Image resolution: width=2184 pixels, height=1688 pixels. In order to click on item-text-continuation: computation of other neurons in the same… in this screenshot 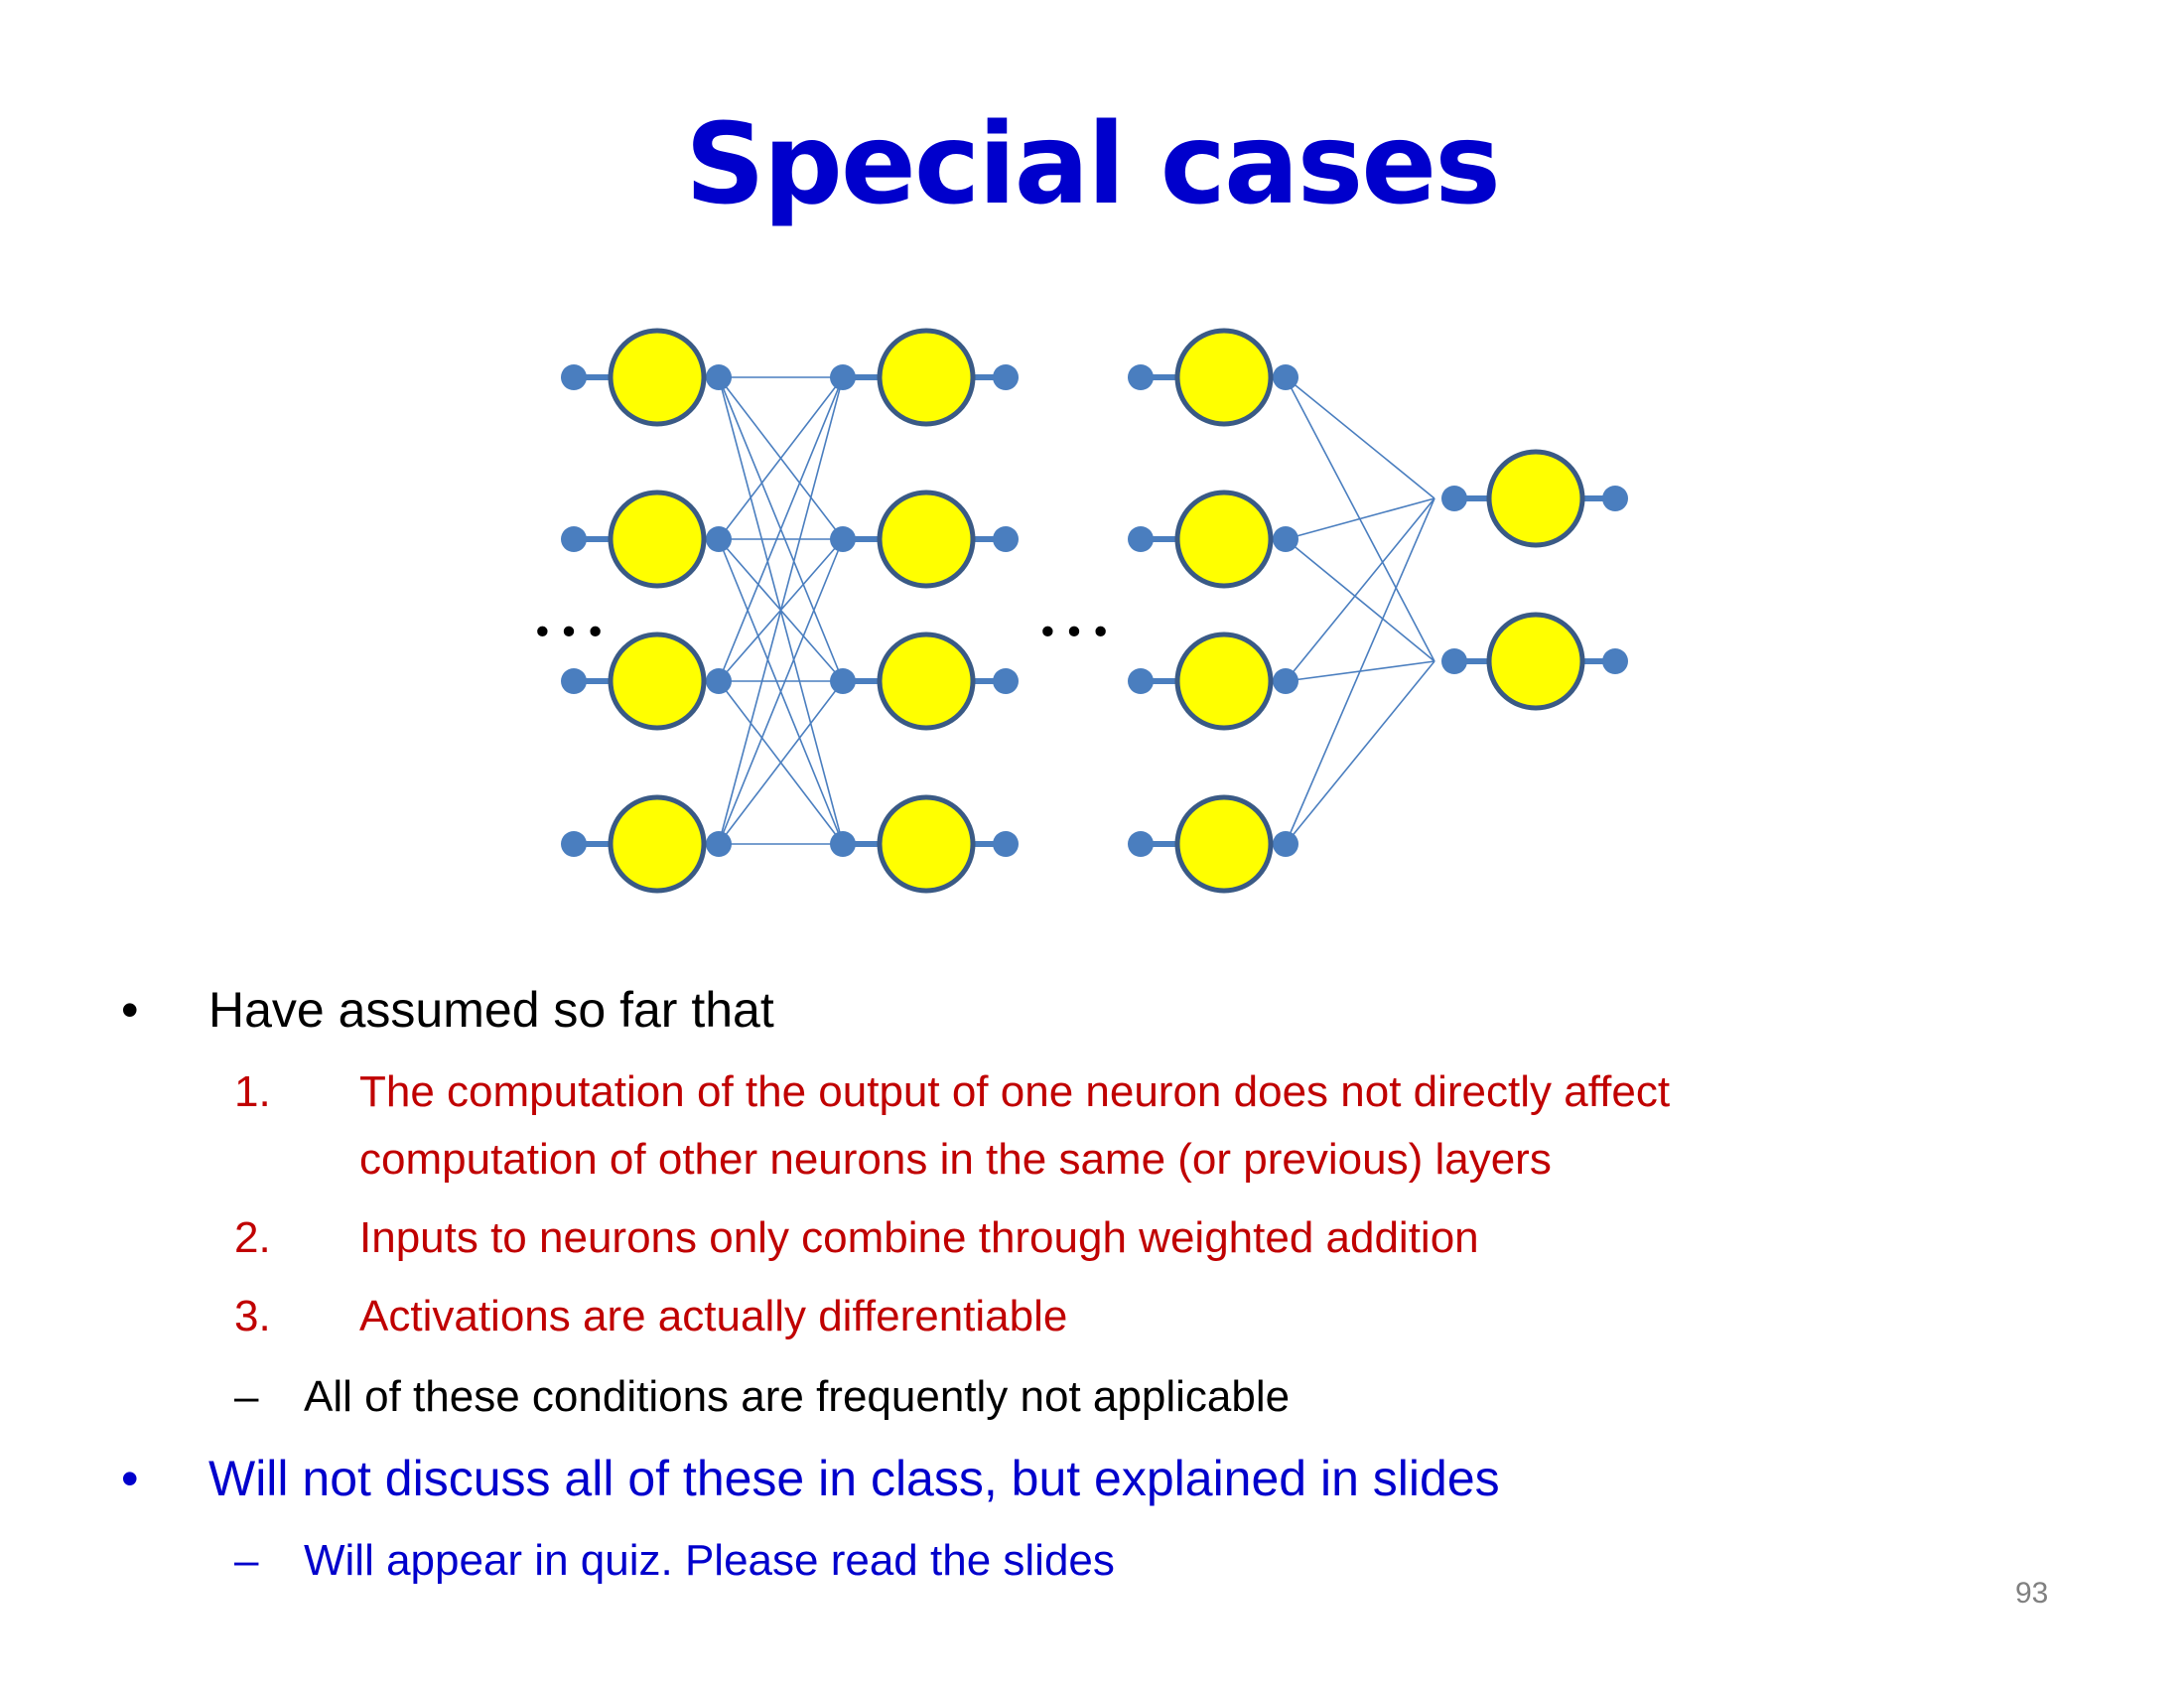, I will do `click(955, 1159)`.